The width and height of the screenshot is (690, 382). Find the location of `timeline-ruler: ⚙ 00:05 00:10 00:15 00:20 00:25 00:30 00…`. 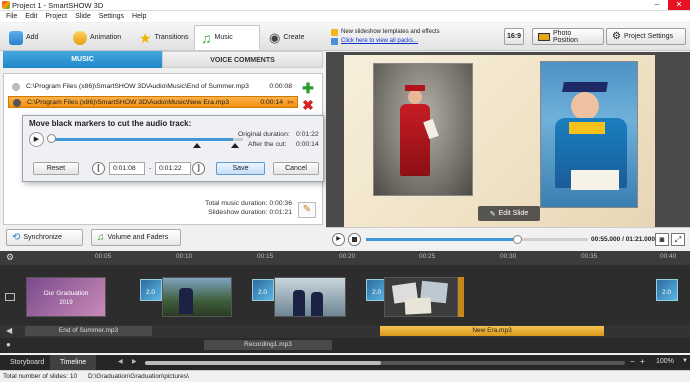

timeline-ruler: ⚙ 00:05 00:10 00:15 00:20 00:25 00:30 00… is located at coordinates (345, 258).